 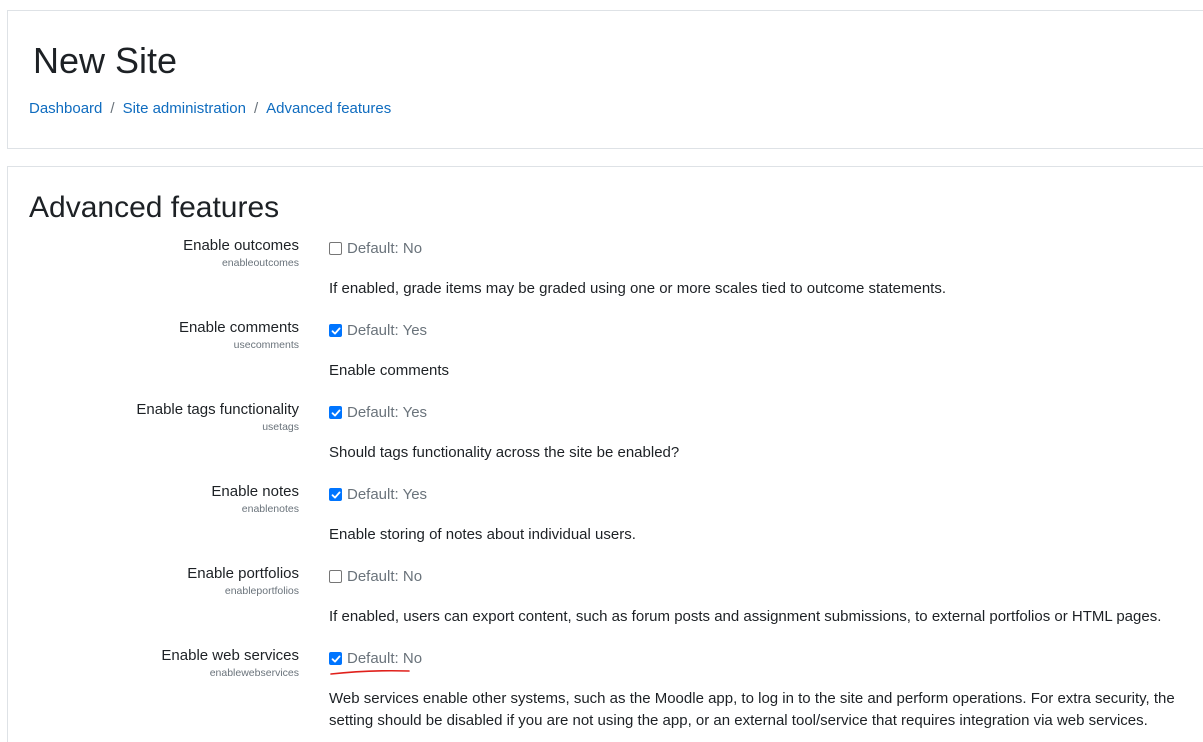 I want to click on setting-key: enablewebservices, so click(x=254, y=673).